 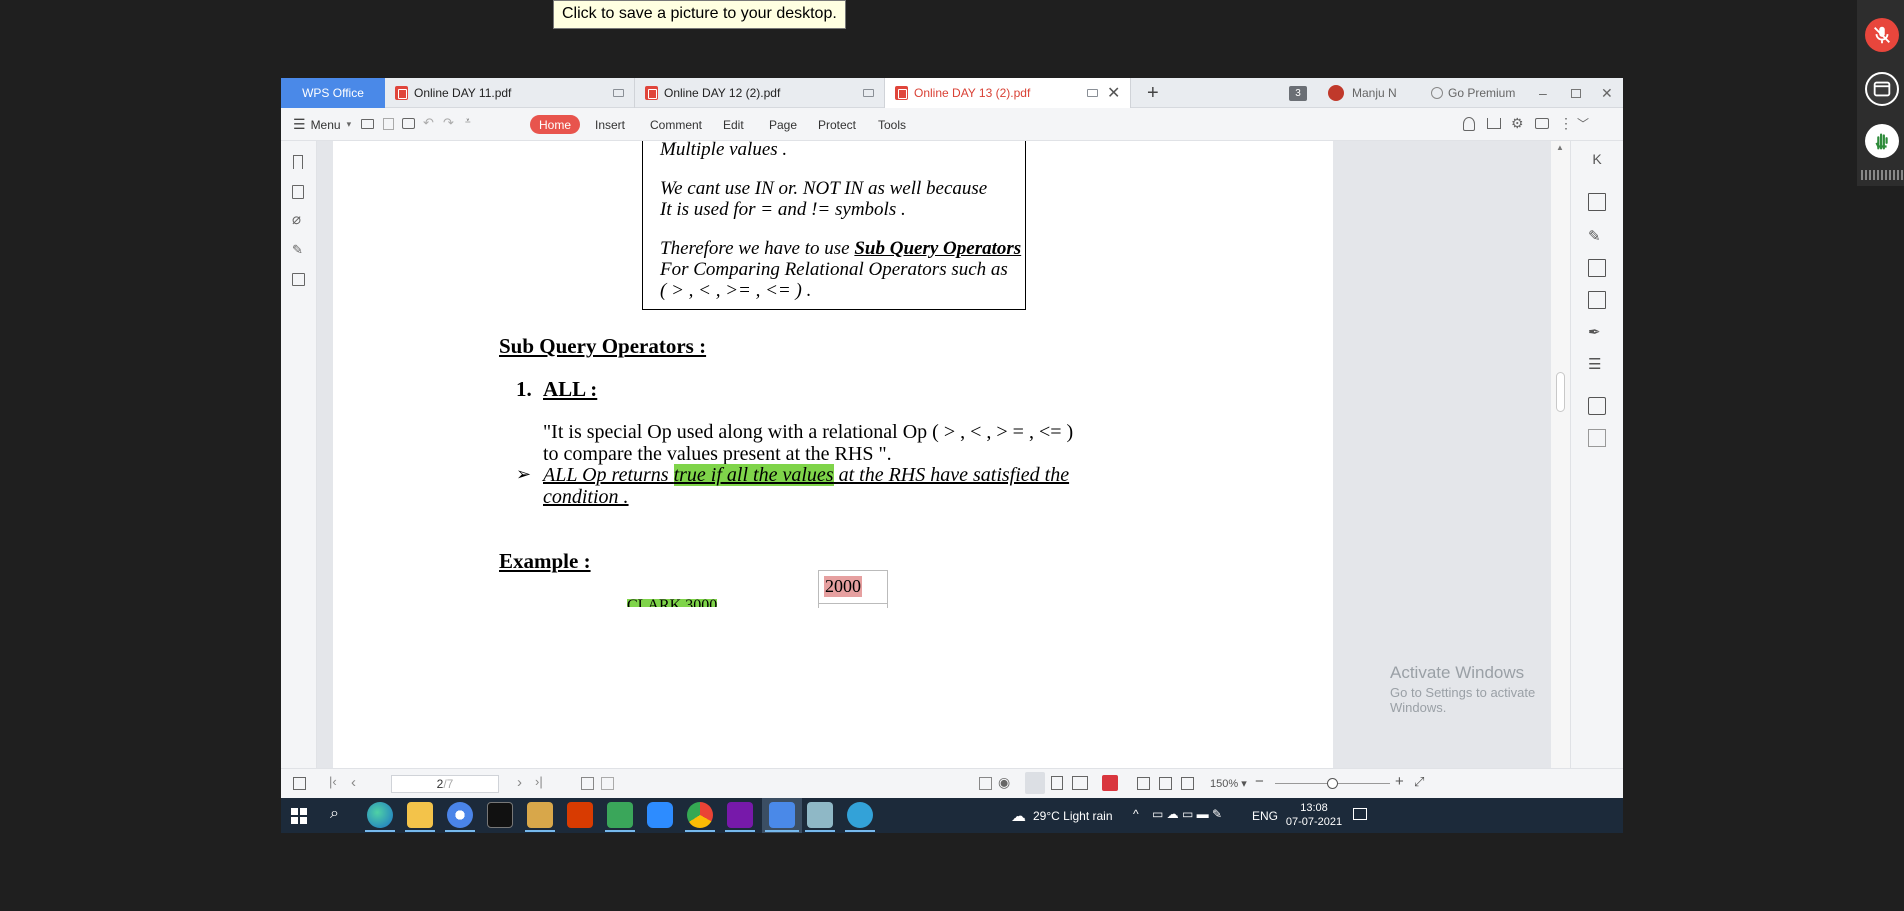 What do you see at coordinates (860, 815) in the screenshot?
I see `snowflake-app-icon` at bounding box center [860, 815].